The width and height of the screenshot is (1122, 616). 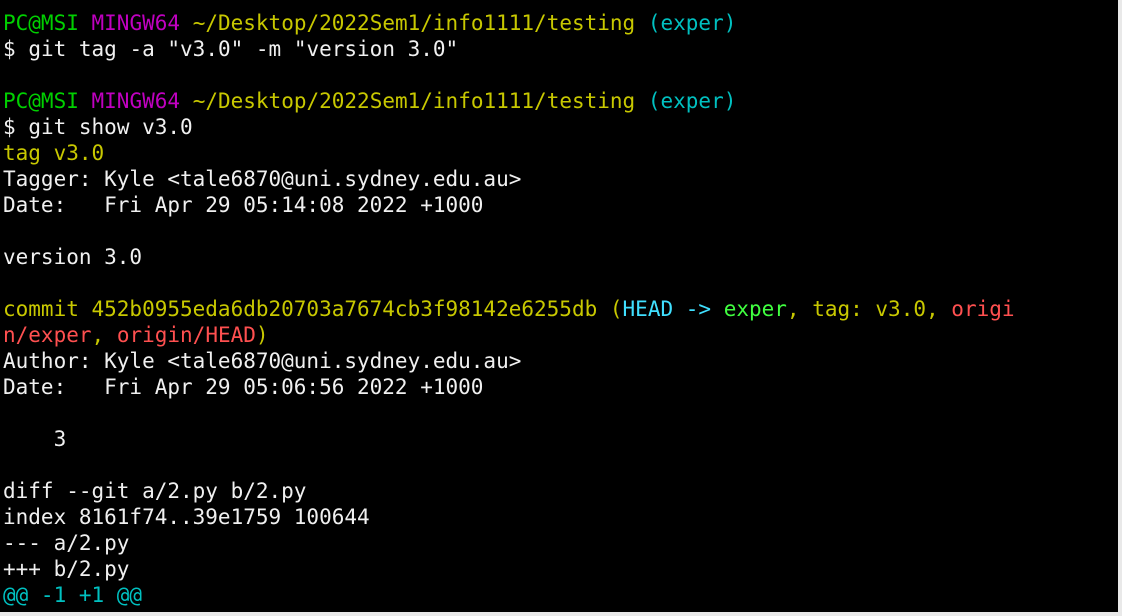 I want to click on command-line: $ git tag -a "v3.0" -m "version 3.0", so click(x=560, y=49).